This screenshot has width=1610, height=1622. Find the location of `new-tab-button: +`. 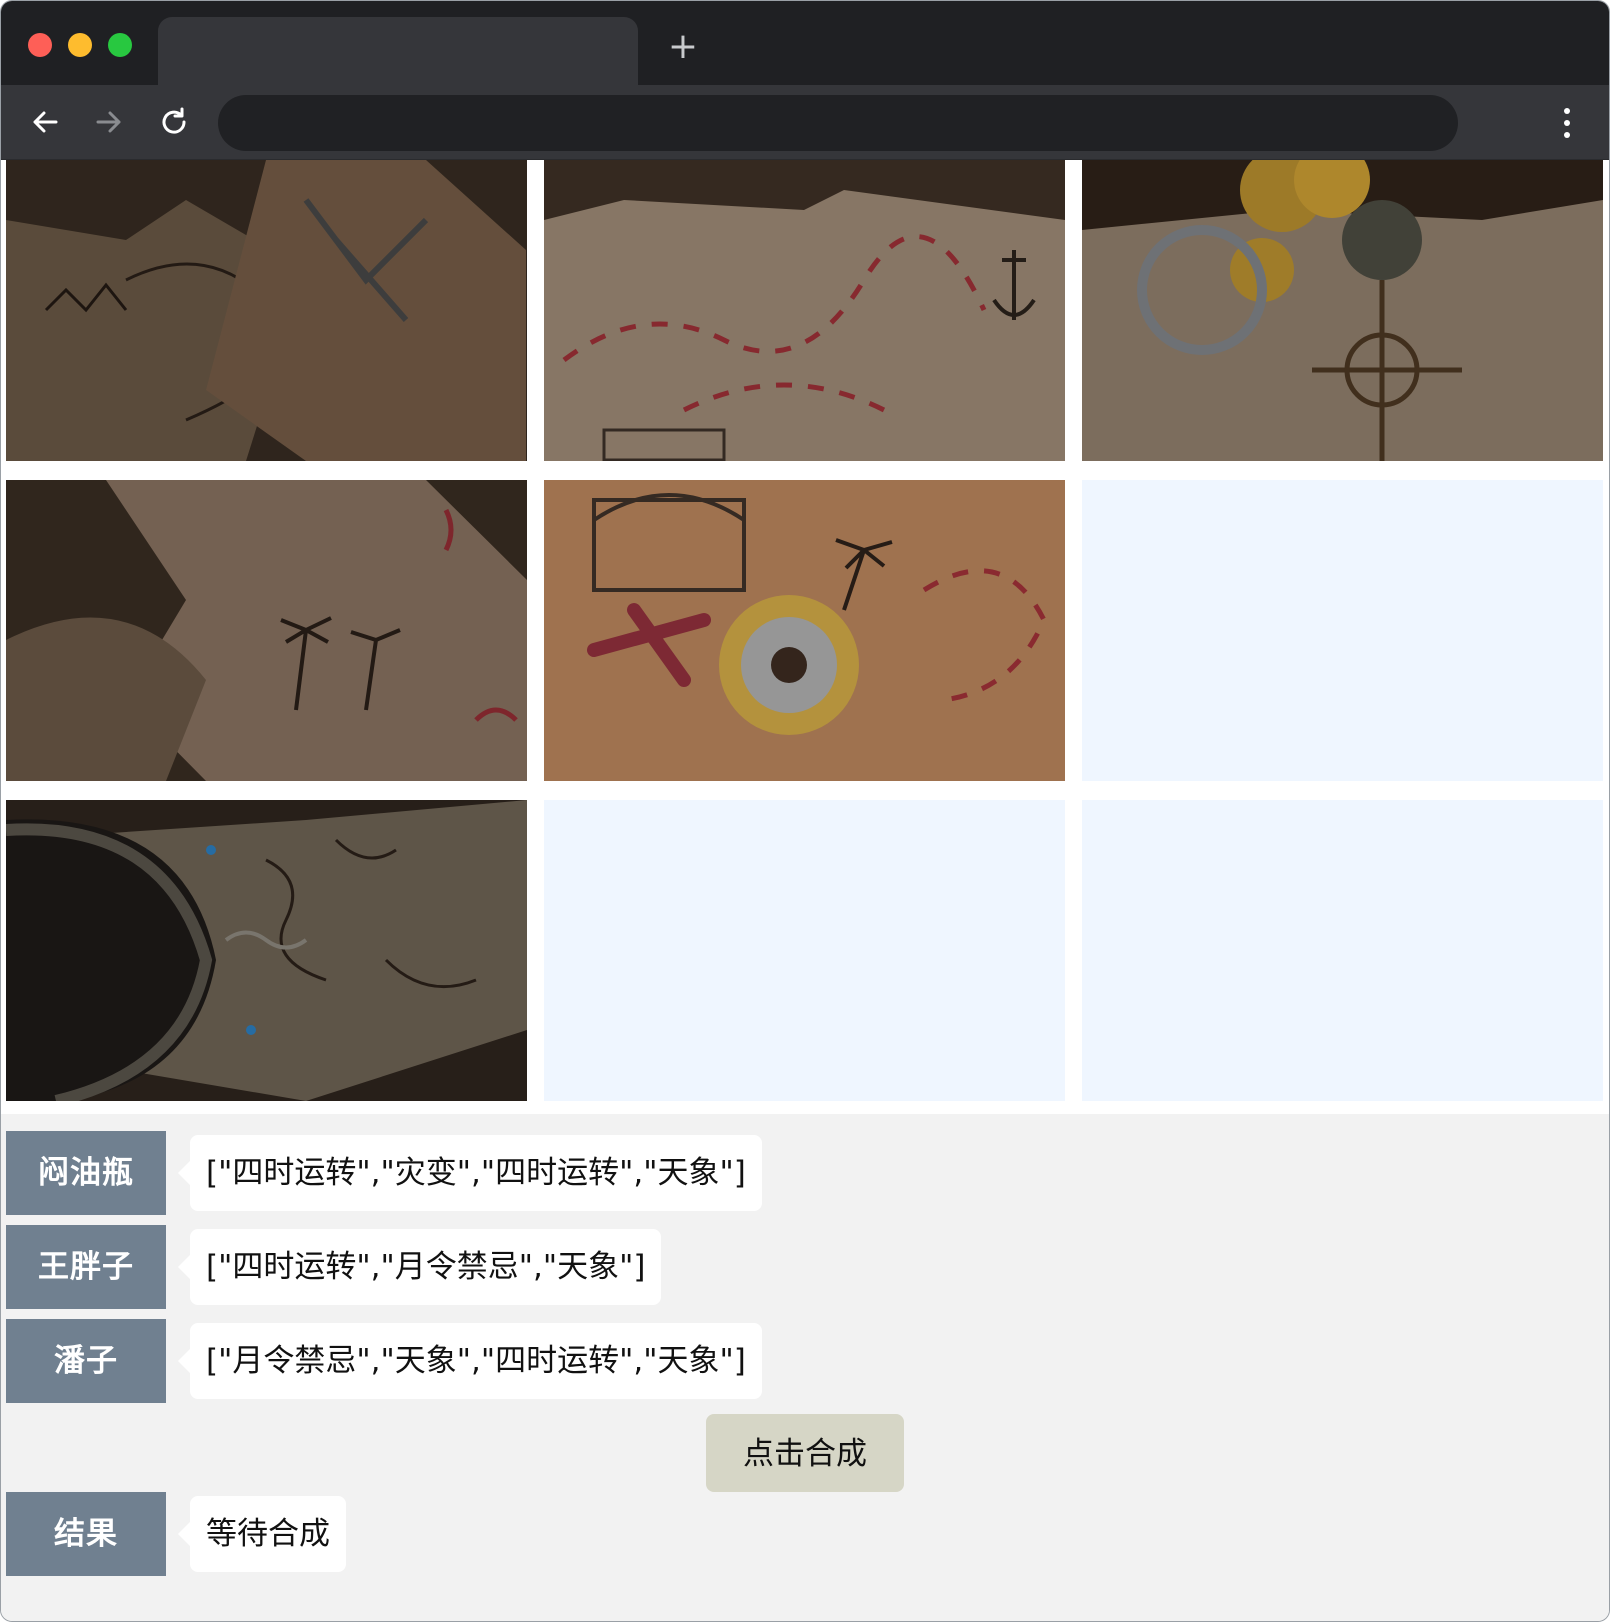

new-tab-button: + is located at coordinates (683, 47).